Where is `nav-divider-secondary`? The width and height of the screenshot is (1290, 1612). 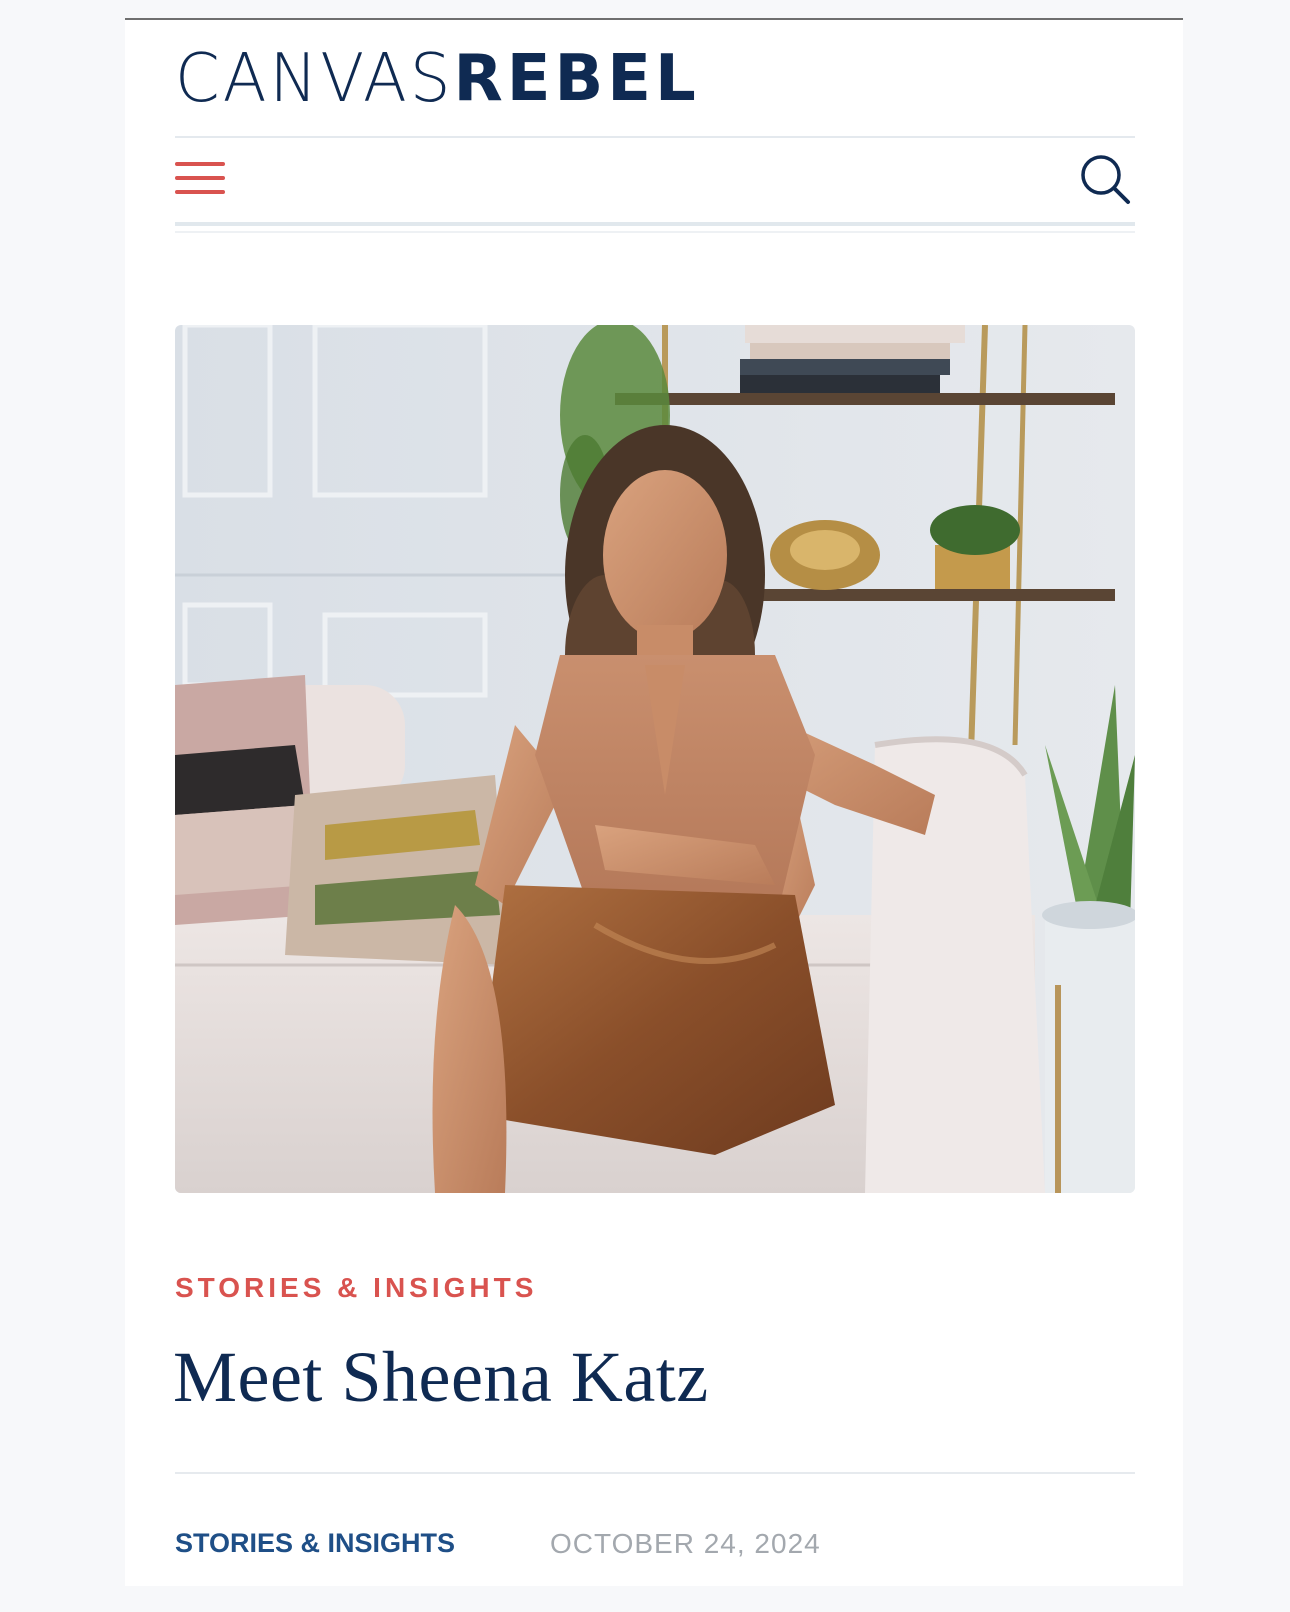 nav-divider-secondary is located at coordinates (655, 232).